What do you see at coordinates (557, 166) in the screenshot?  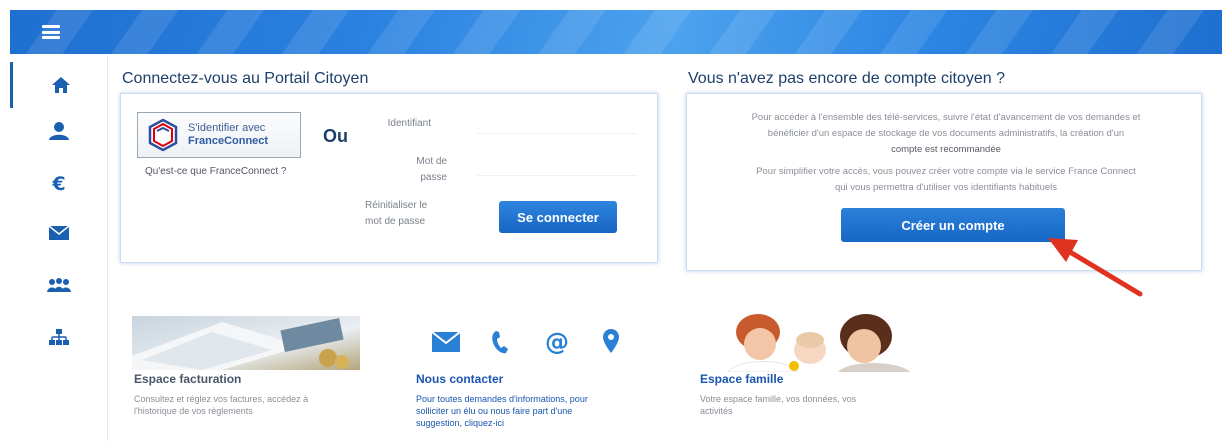 I see `password-input` at bounding box center [557, 166].